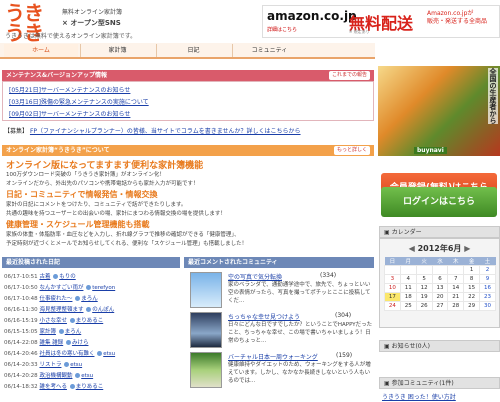  Describe the element at coordinates (408, 288) in the screenshot. I see `calendar-day: 11` at that location.